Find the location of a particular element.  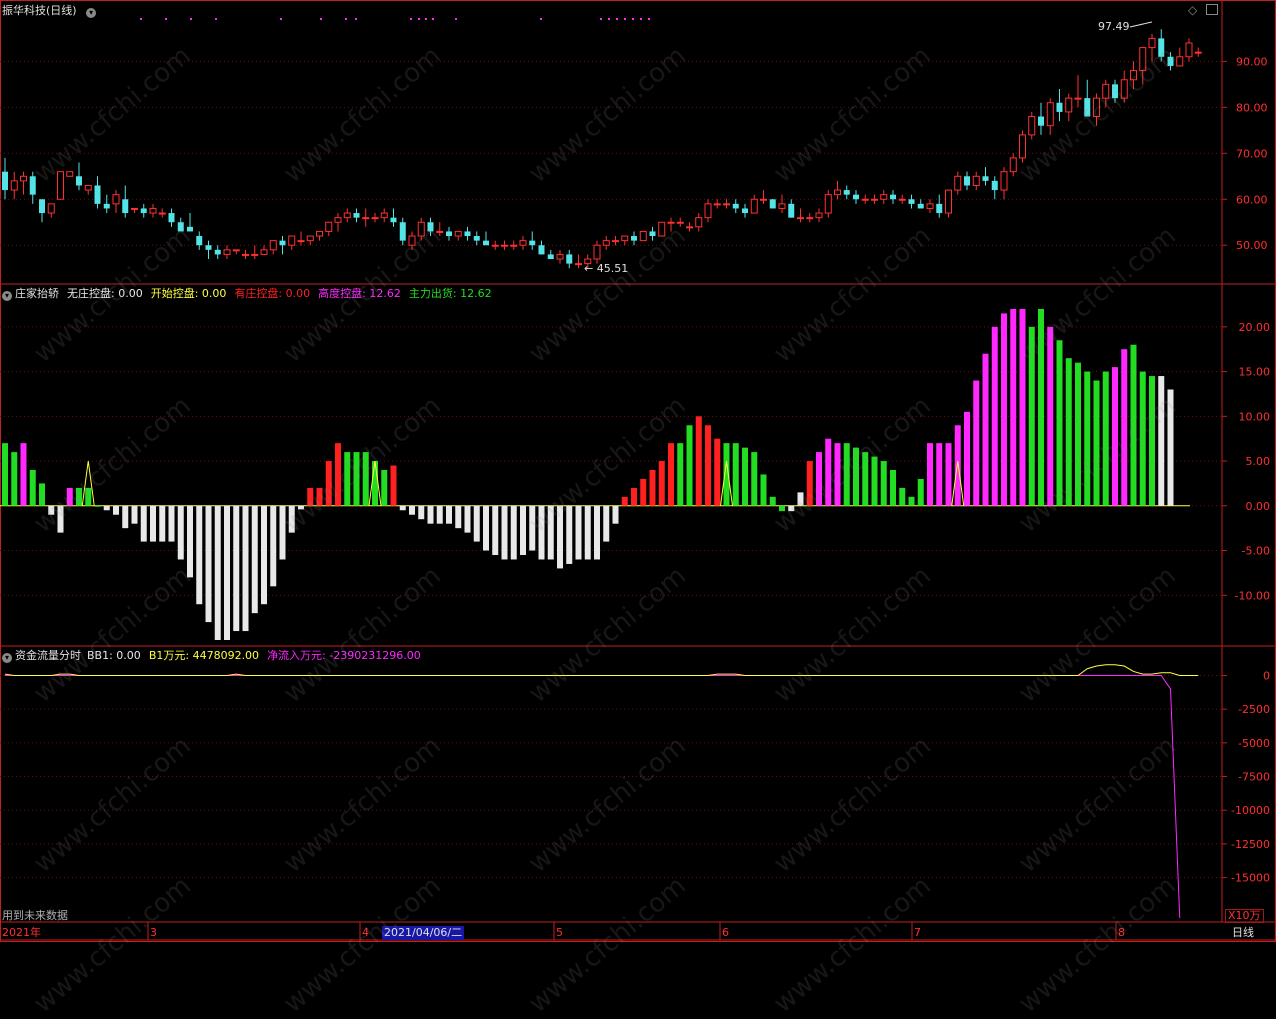

price-tick-label: 60.00 is located at coordinates (1252, 199).